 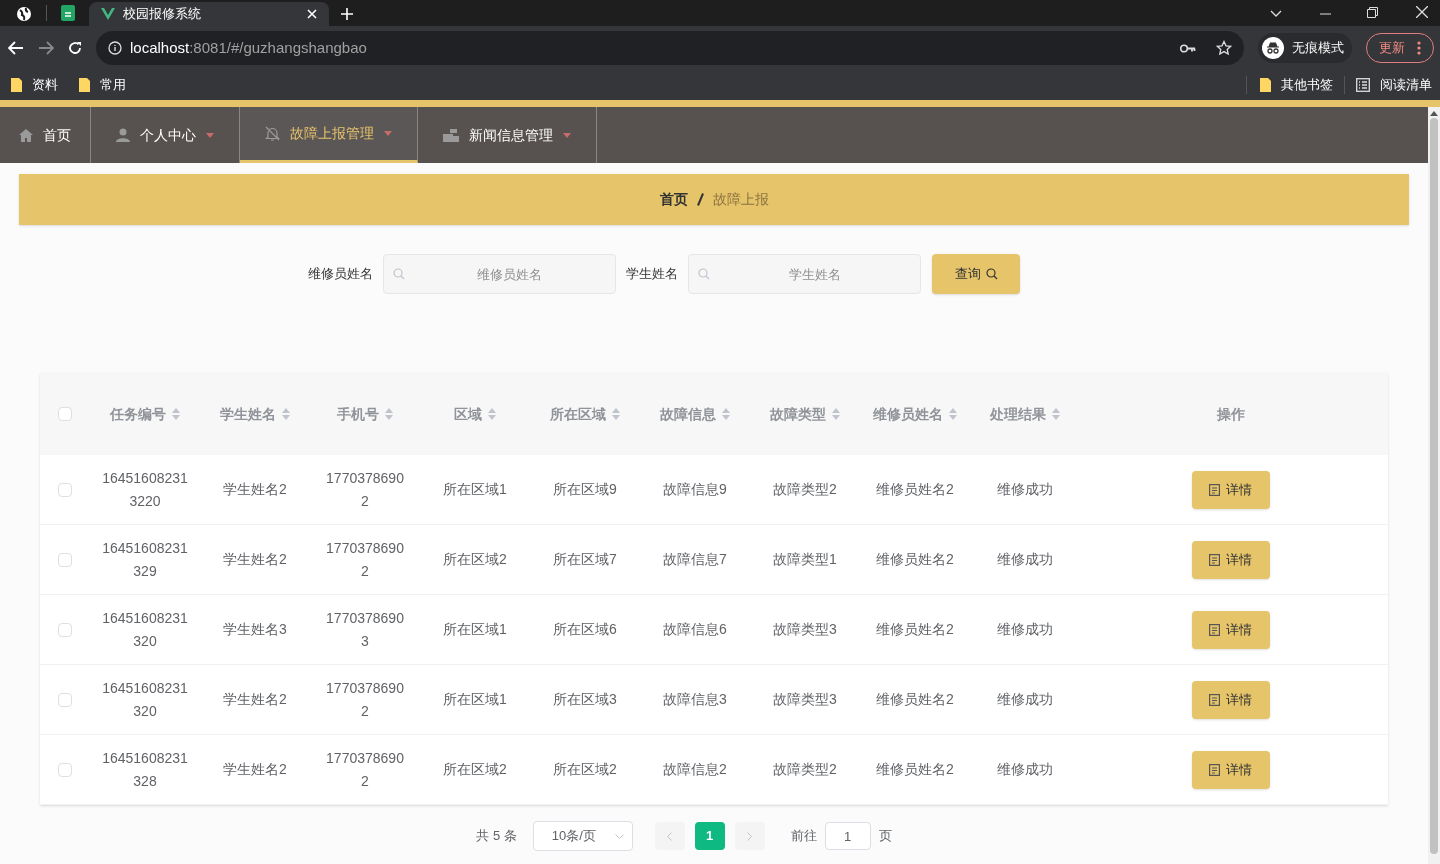 What do you see at coordinates (1276, 13) in the screenshot?
I see `chevron-down-icon` at bounding box center [1276, 13].